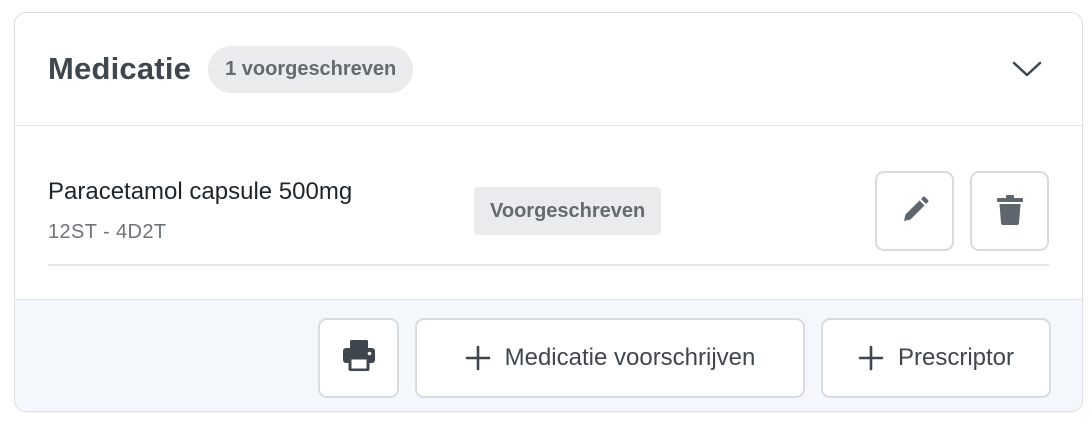 The height and width of the screenshot is (424, 1092). I want to click on trash-icon, so click(1010, 211).